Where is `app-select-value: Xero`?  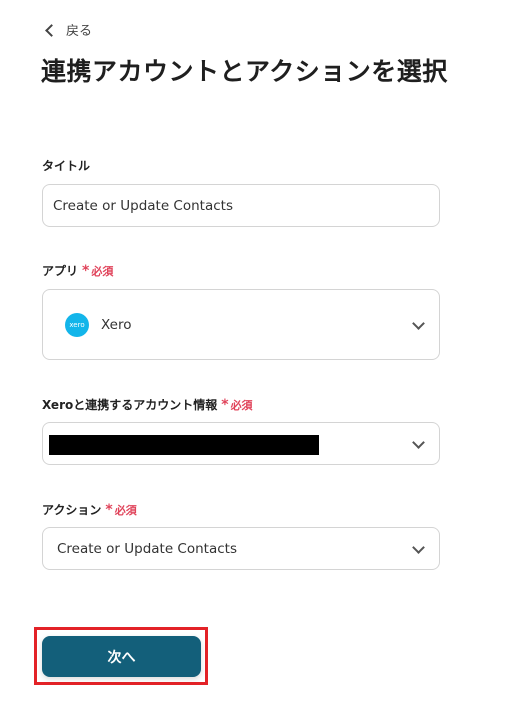
app-select-value: Xero is located at coordinates (116, 325).